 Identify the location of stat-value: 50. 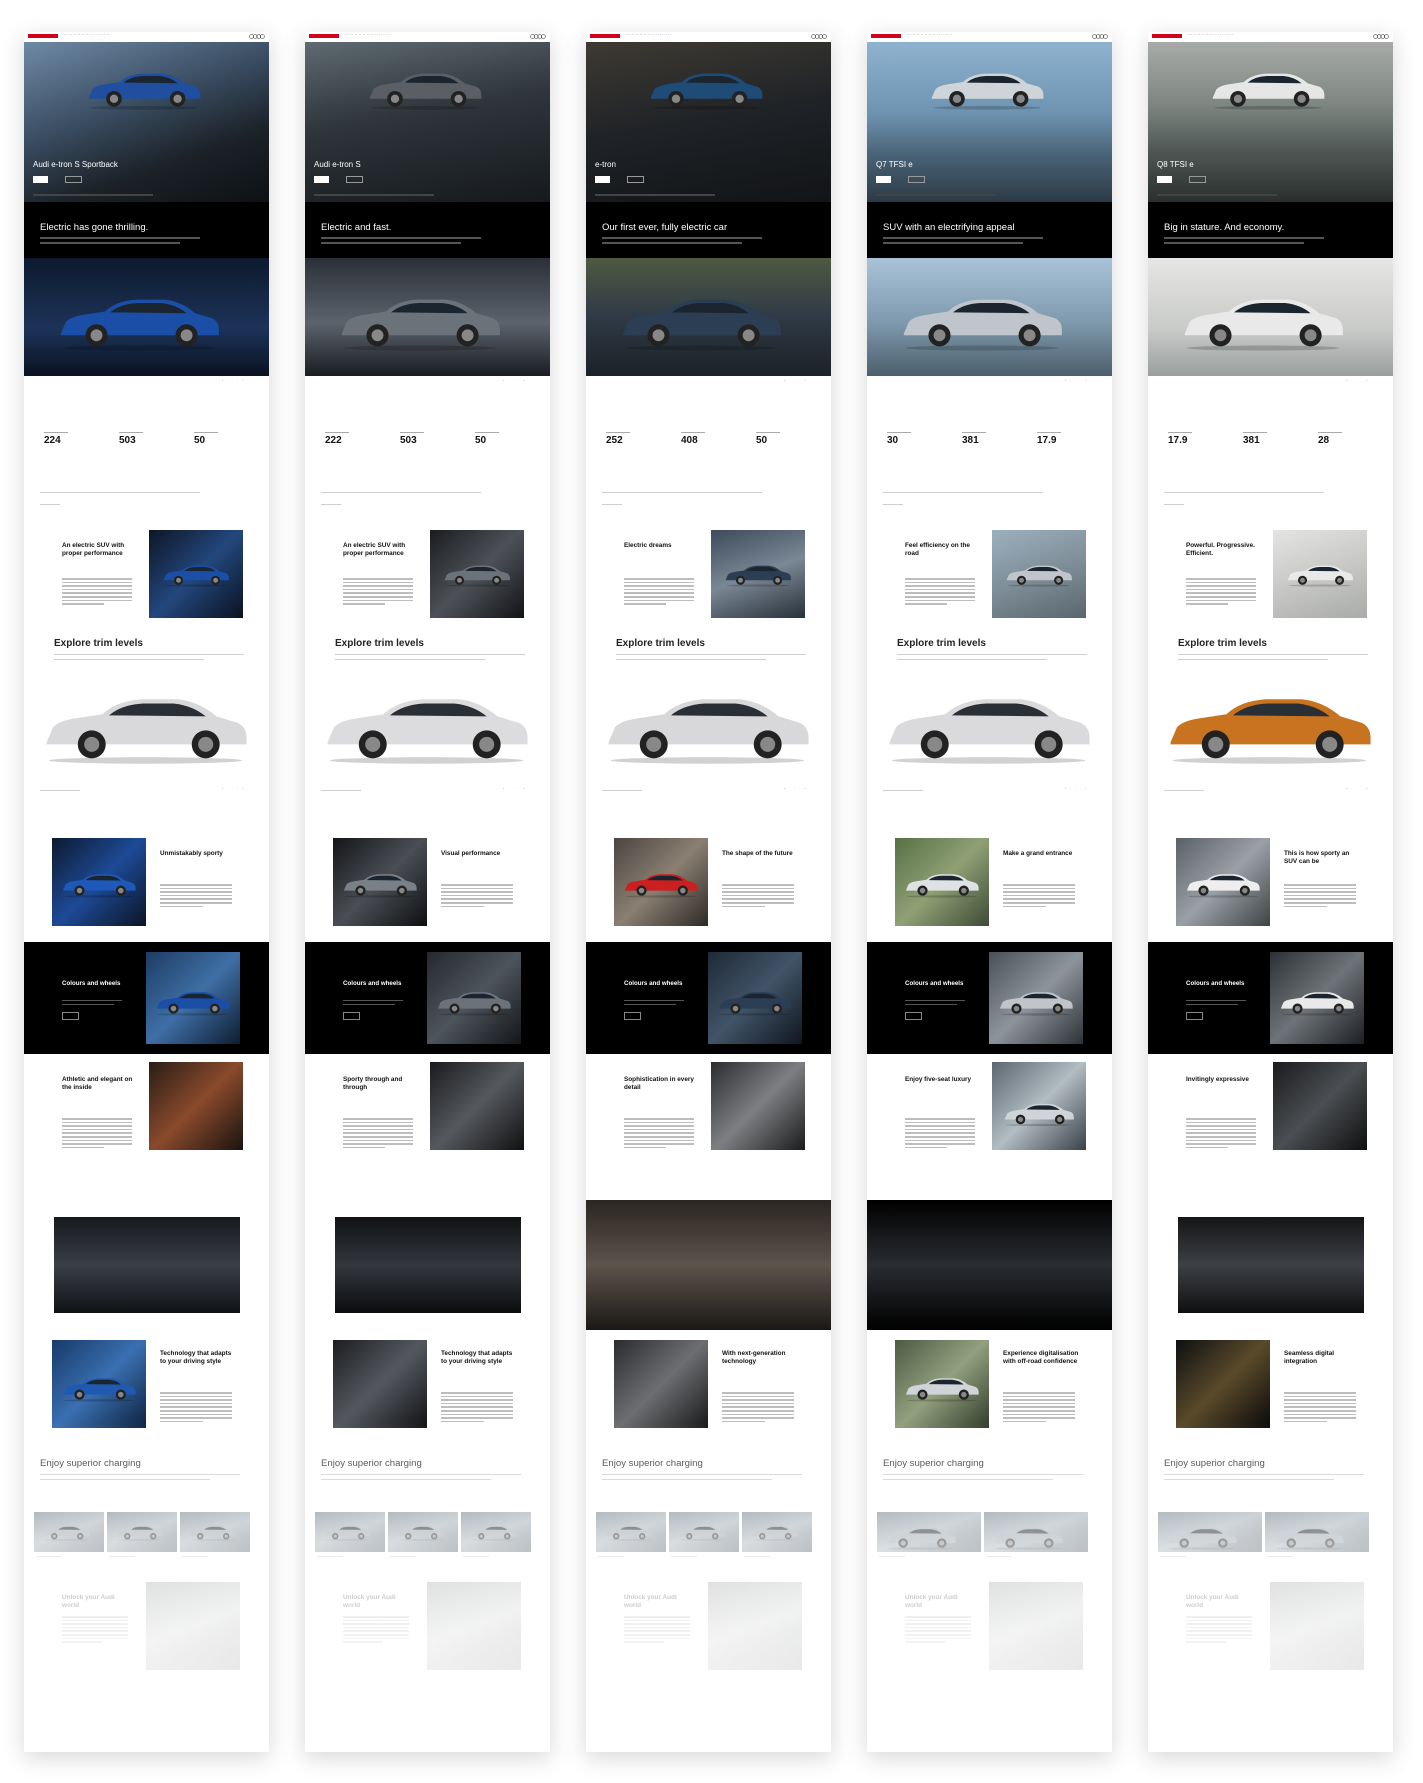
(200, 441).